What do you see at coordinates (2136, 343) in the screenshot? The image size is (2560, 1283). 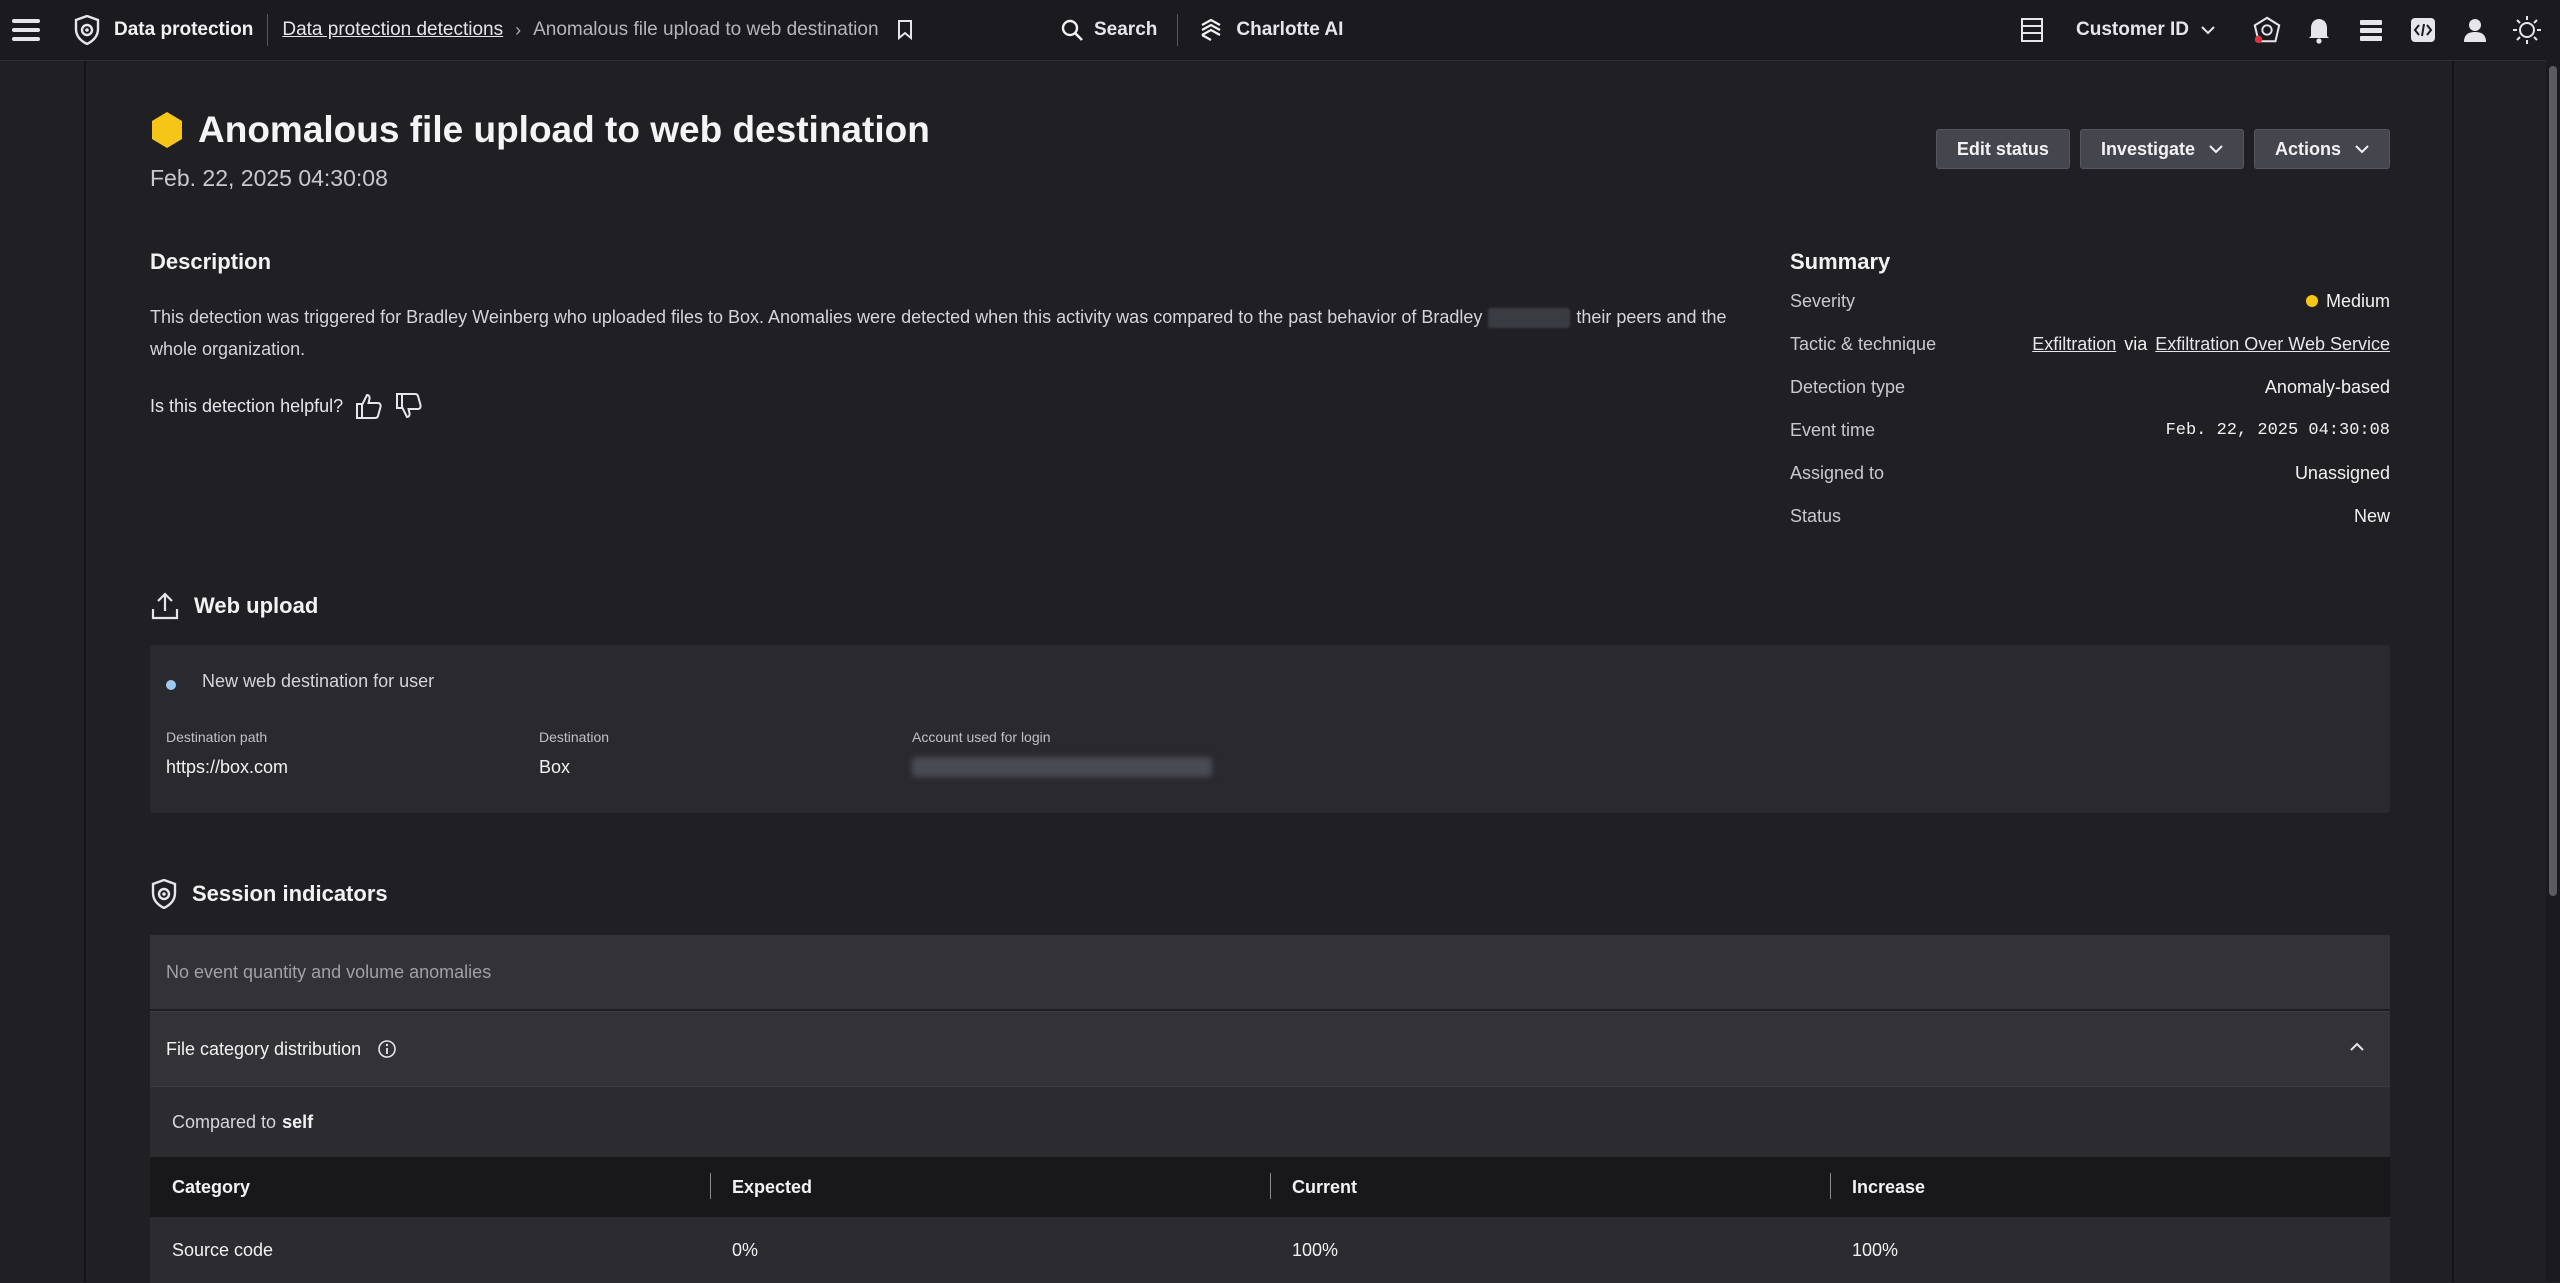 I see `tactic-via: via` at bounding box center [2136, 343].